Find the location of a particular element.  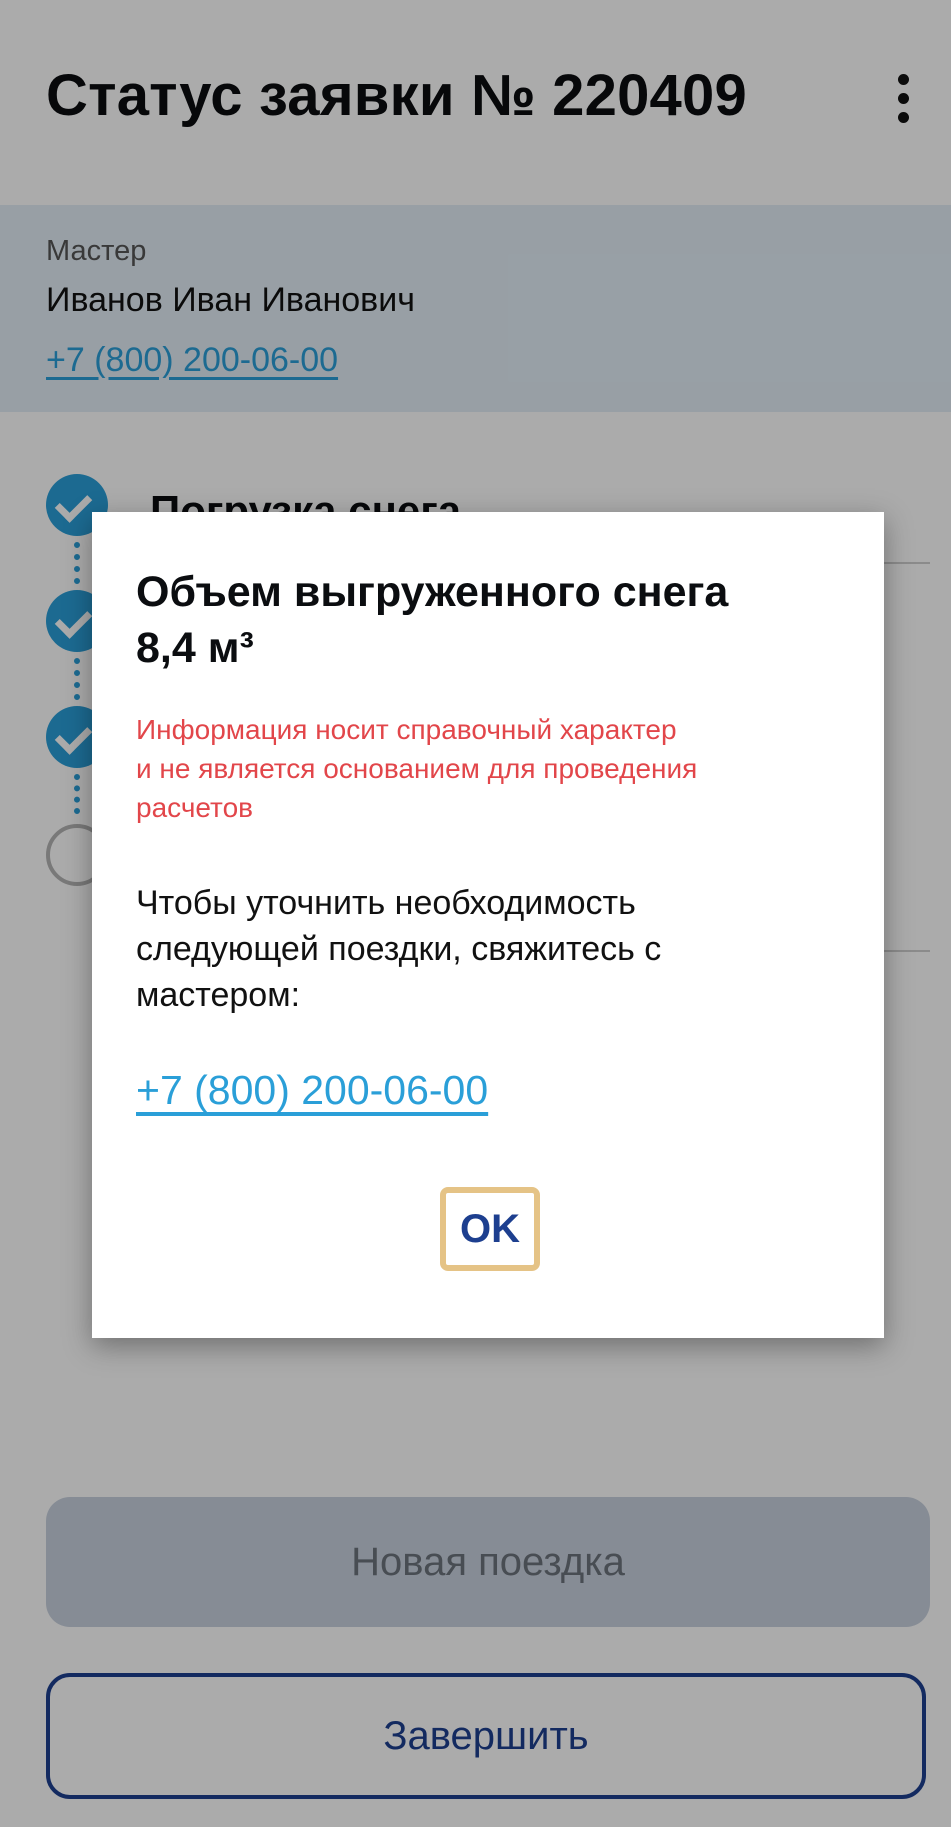

dialog-message-line: Чтобы уточнить необходимость is located at coordinates (386, 903).